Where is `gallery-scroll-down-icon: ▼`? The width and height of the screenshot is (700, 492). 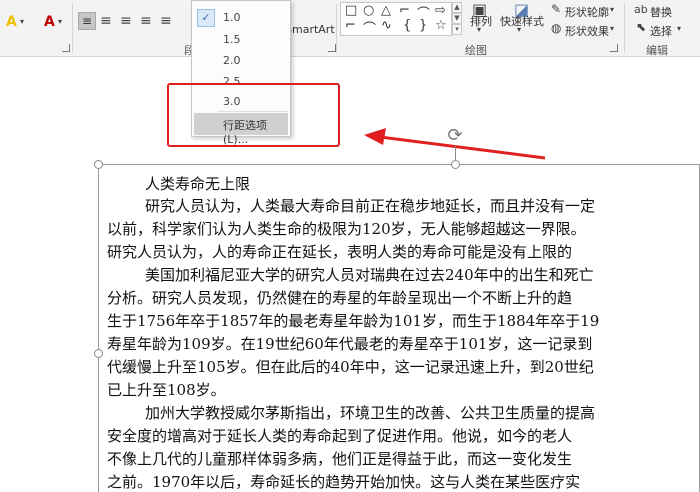 gallery-scroll-down-icon: ▼ is located at coordinates (457, 18).